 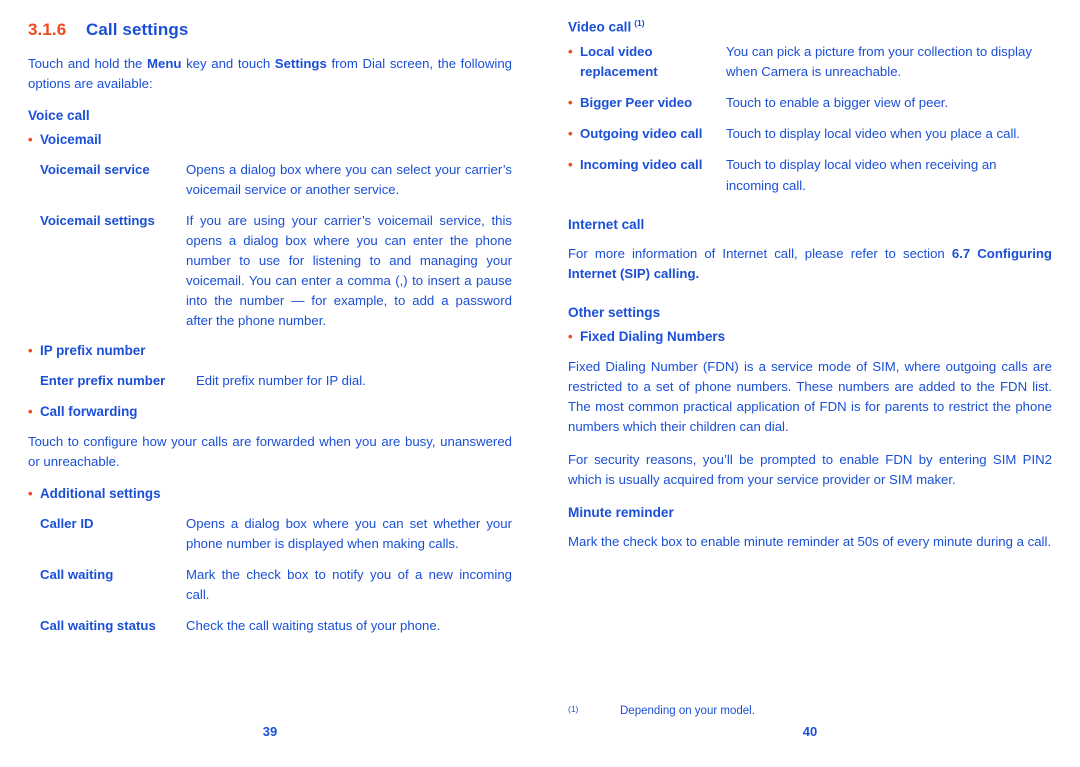 What do you see at coordinates (228, 63) in the screenshot?
I see `intro-part2: key and touch` at bounding box center [228, 63].